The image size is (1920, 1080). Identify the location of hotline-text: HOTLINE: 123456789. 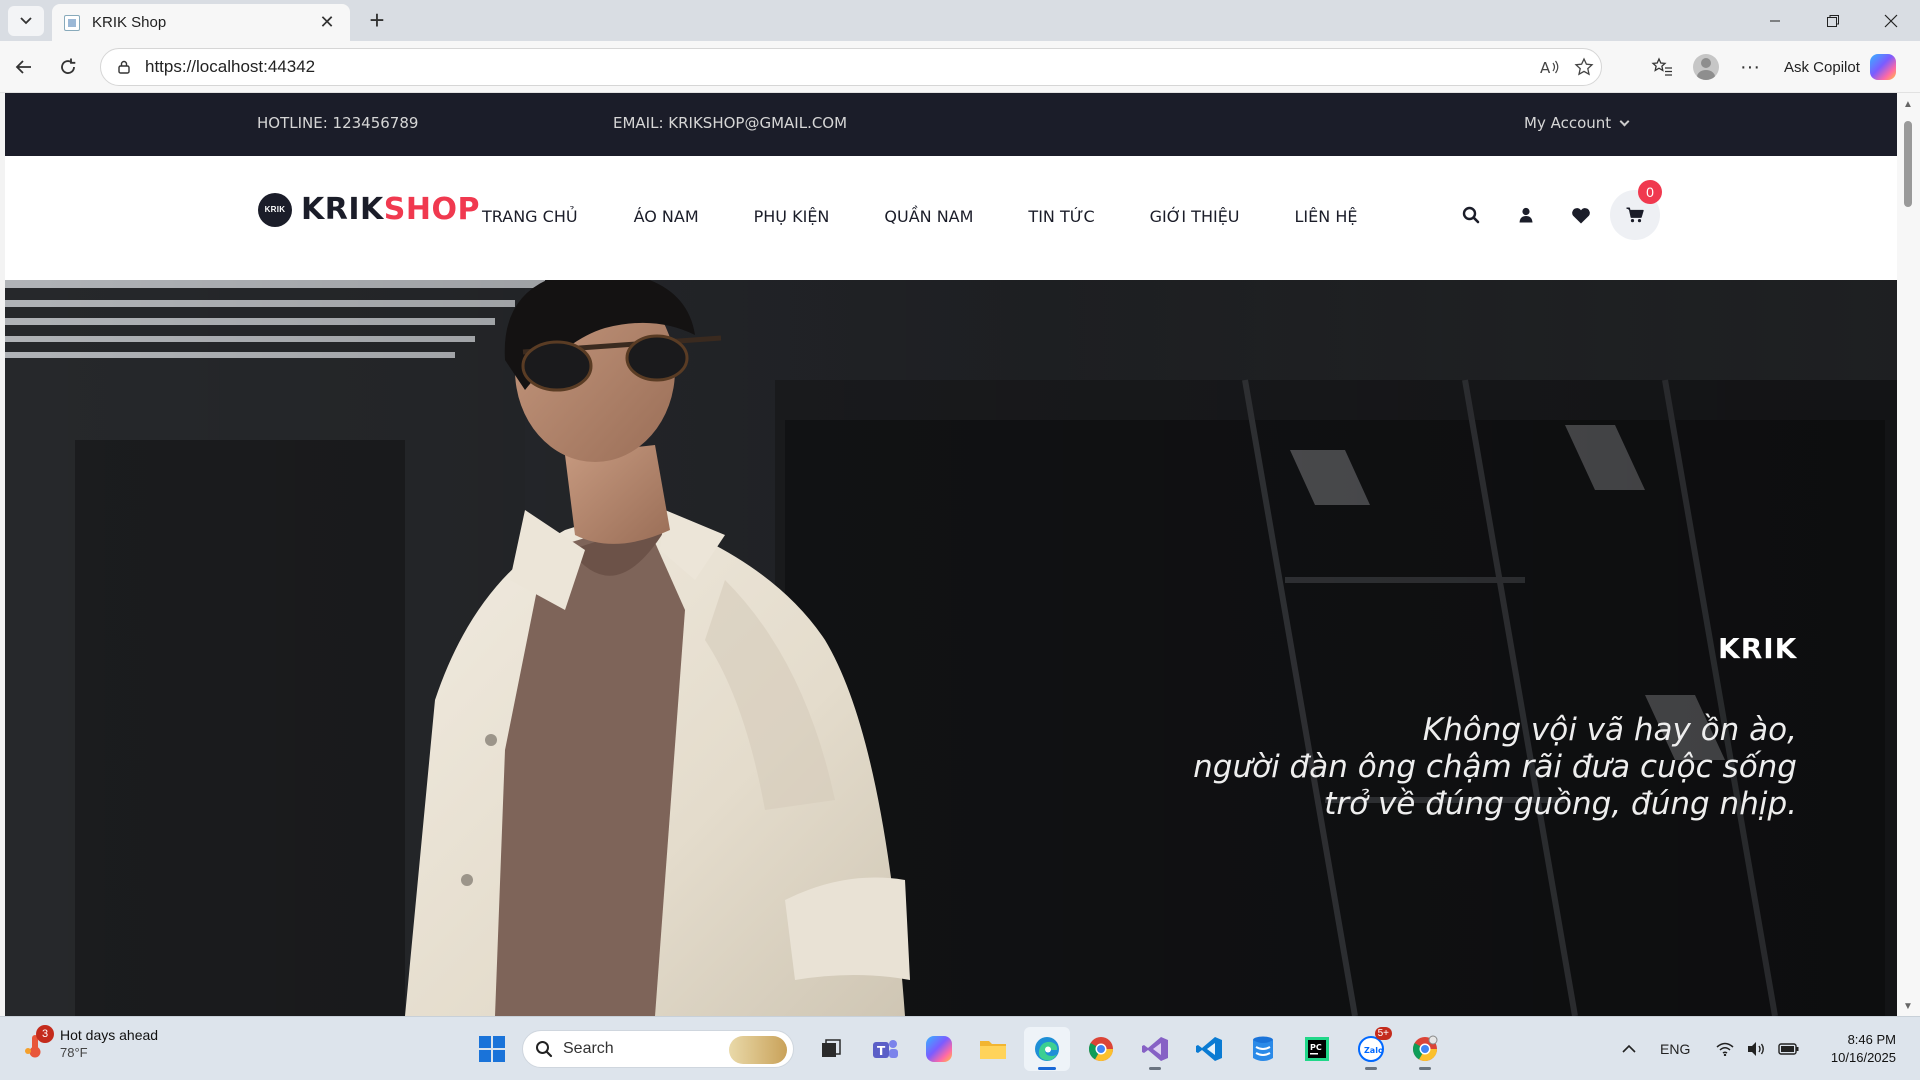
(338, 123).